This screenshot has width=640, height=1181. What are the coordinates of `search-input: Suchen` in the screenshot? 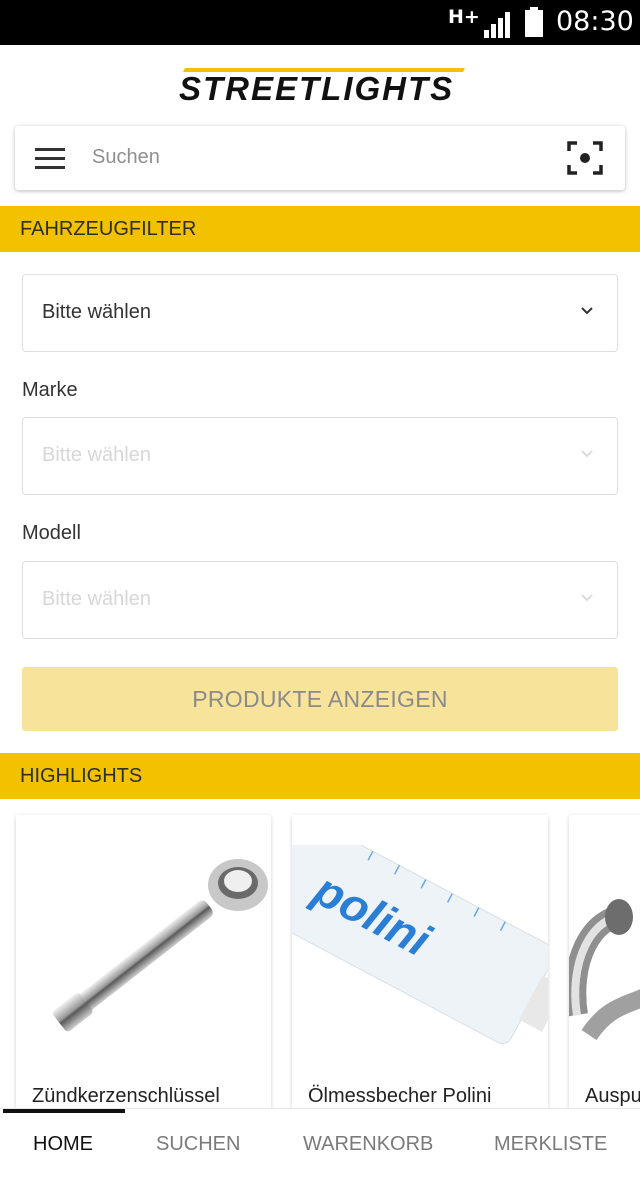 It's located at (126, 157).